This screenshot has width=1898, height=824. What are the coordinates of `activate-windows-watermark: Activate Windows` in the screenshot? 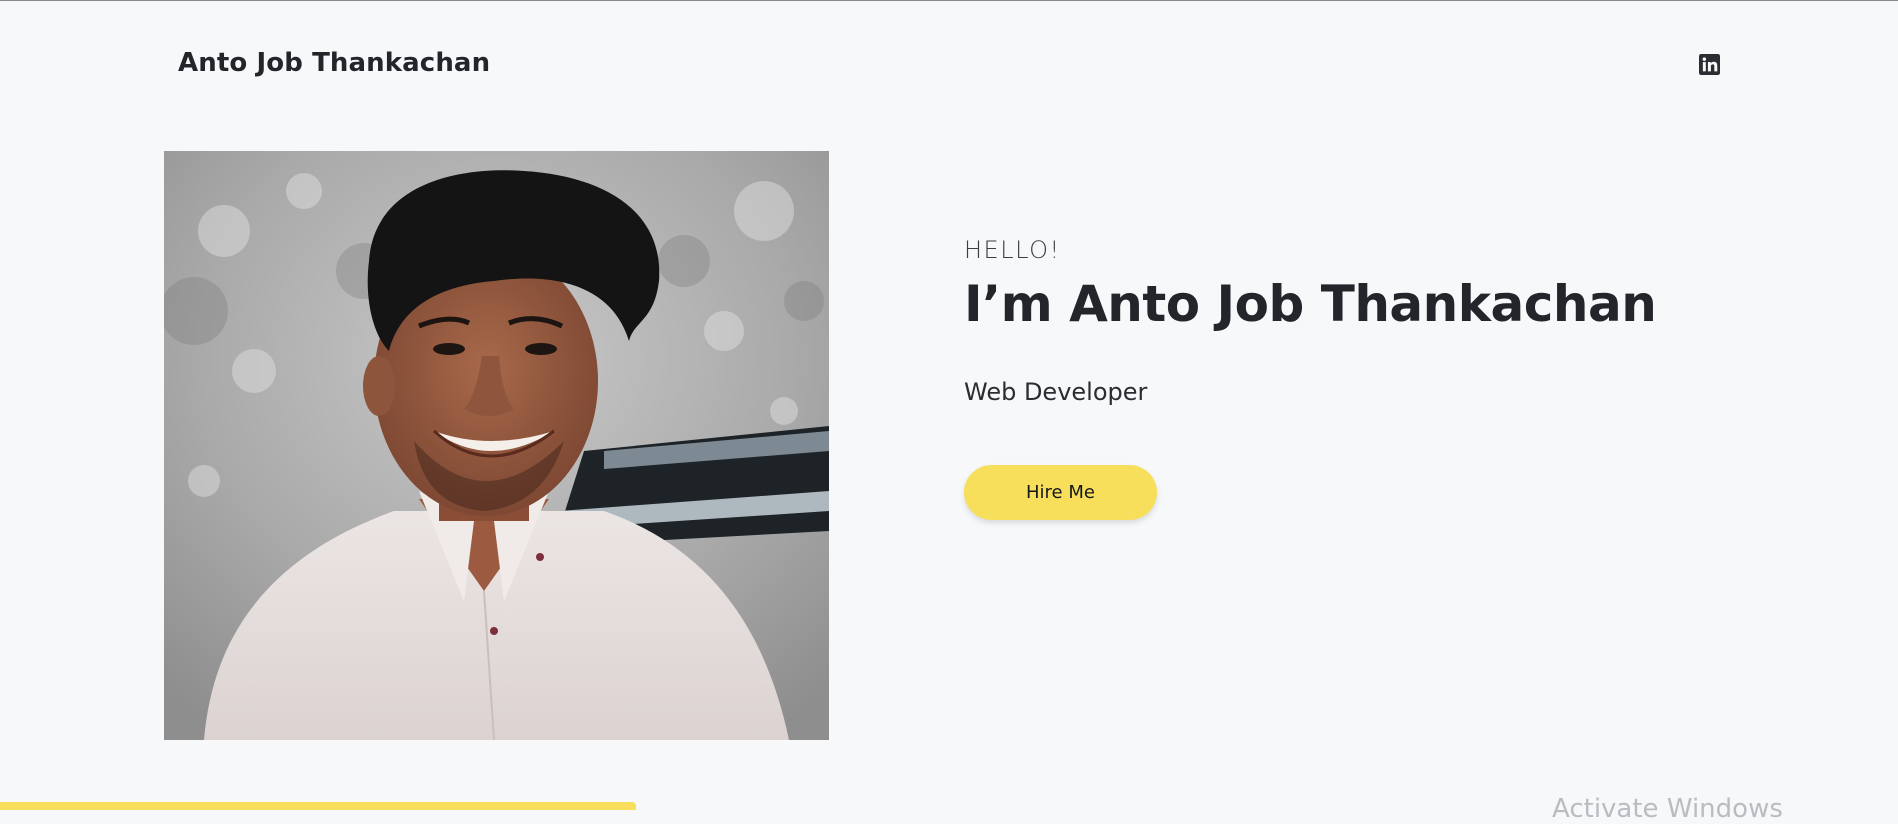 It's located at (1667, 809).